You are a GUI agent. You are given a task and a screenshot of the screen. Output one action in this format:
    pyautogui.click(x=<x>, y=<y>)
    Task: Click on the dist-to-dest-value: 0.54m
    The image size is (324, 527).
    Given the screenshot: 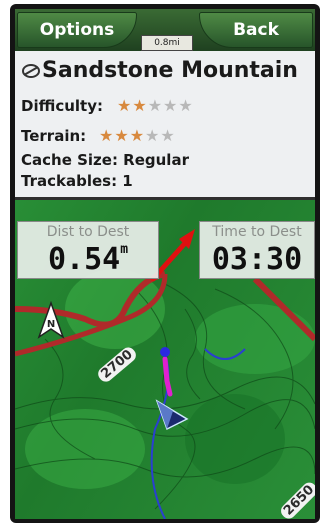 What is the action you would take?
    pyautogui.click(x=88, y=259)
    